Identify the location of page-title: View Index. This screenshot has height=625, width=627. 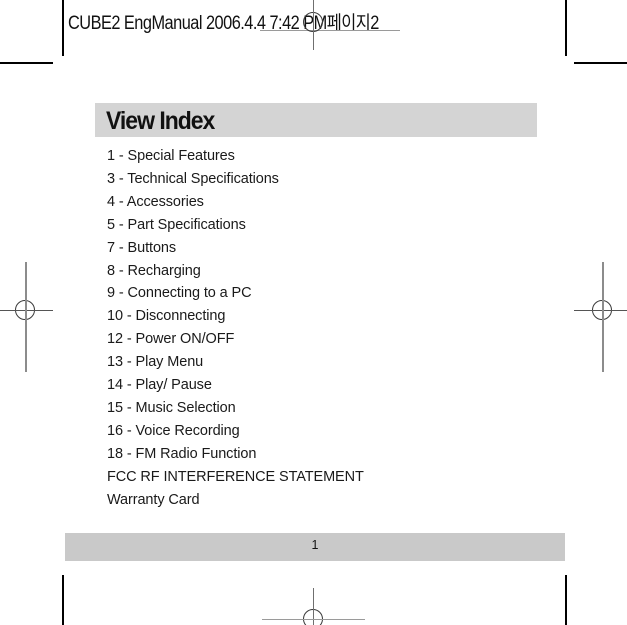
(160, 121).